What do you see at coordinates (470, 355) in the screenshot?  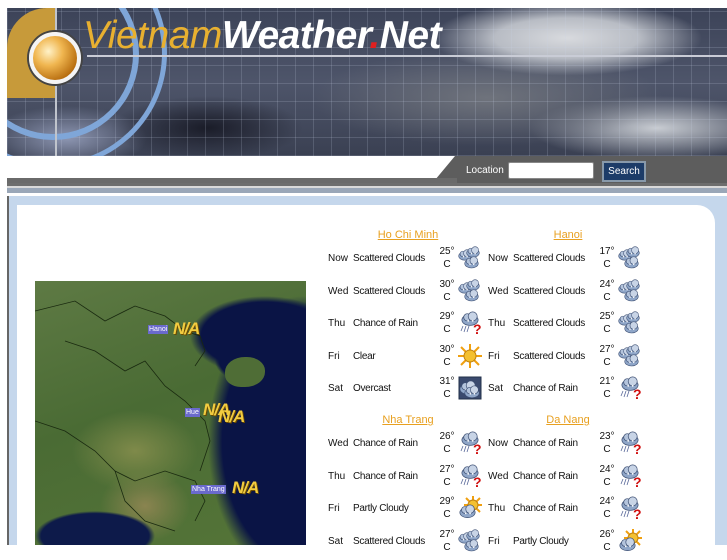 I see `clear-icon` at bounding box center [470, 355].